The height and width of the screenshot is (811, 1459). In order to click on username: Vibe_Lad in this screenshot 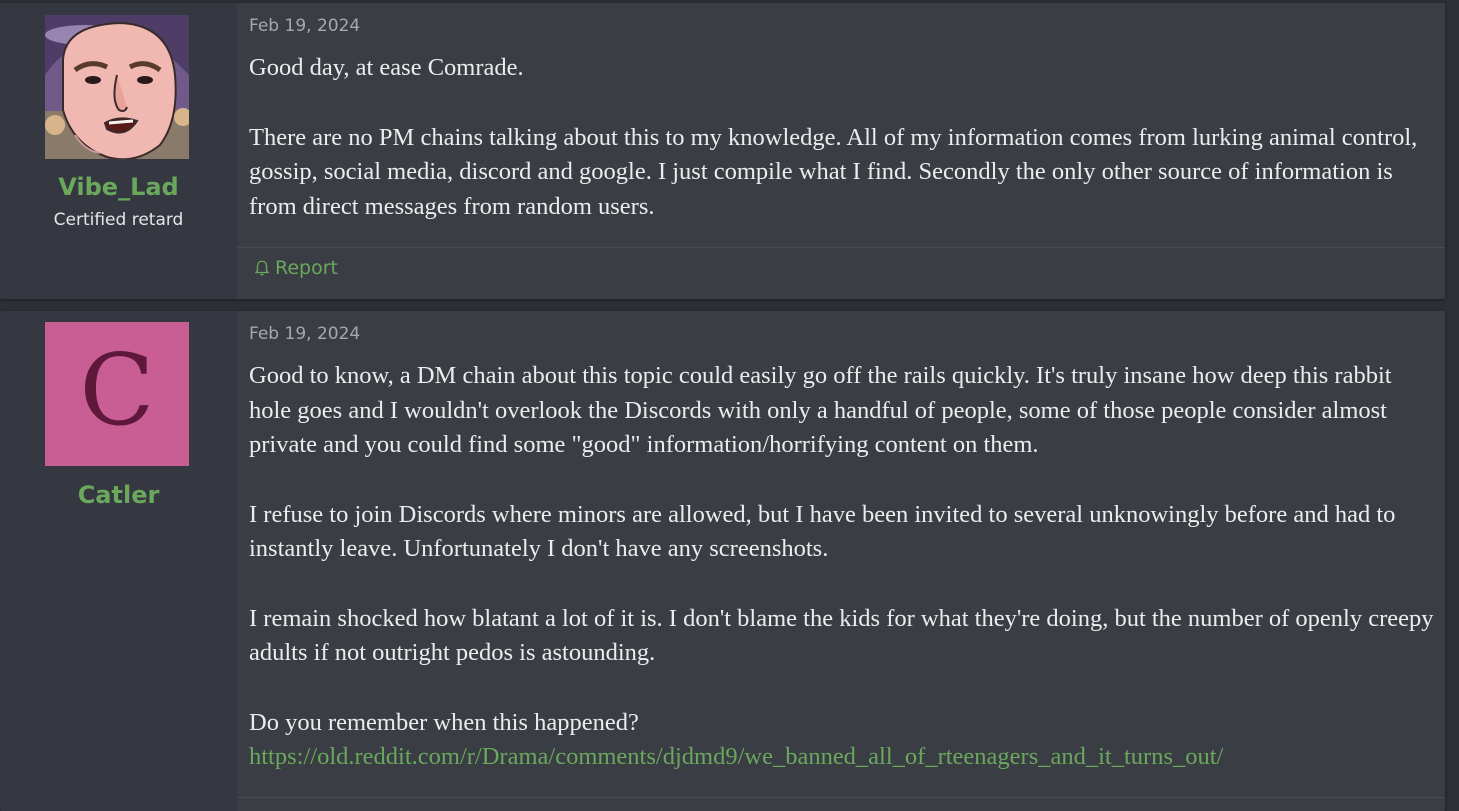, I will do `click(118, 187)`.